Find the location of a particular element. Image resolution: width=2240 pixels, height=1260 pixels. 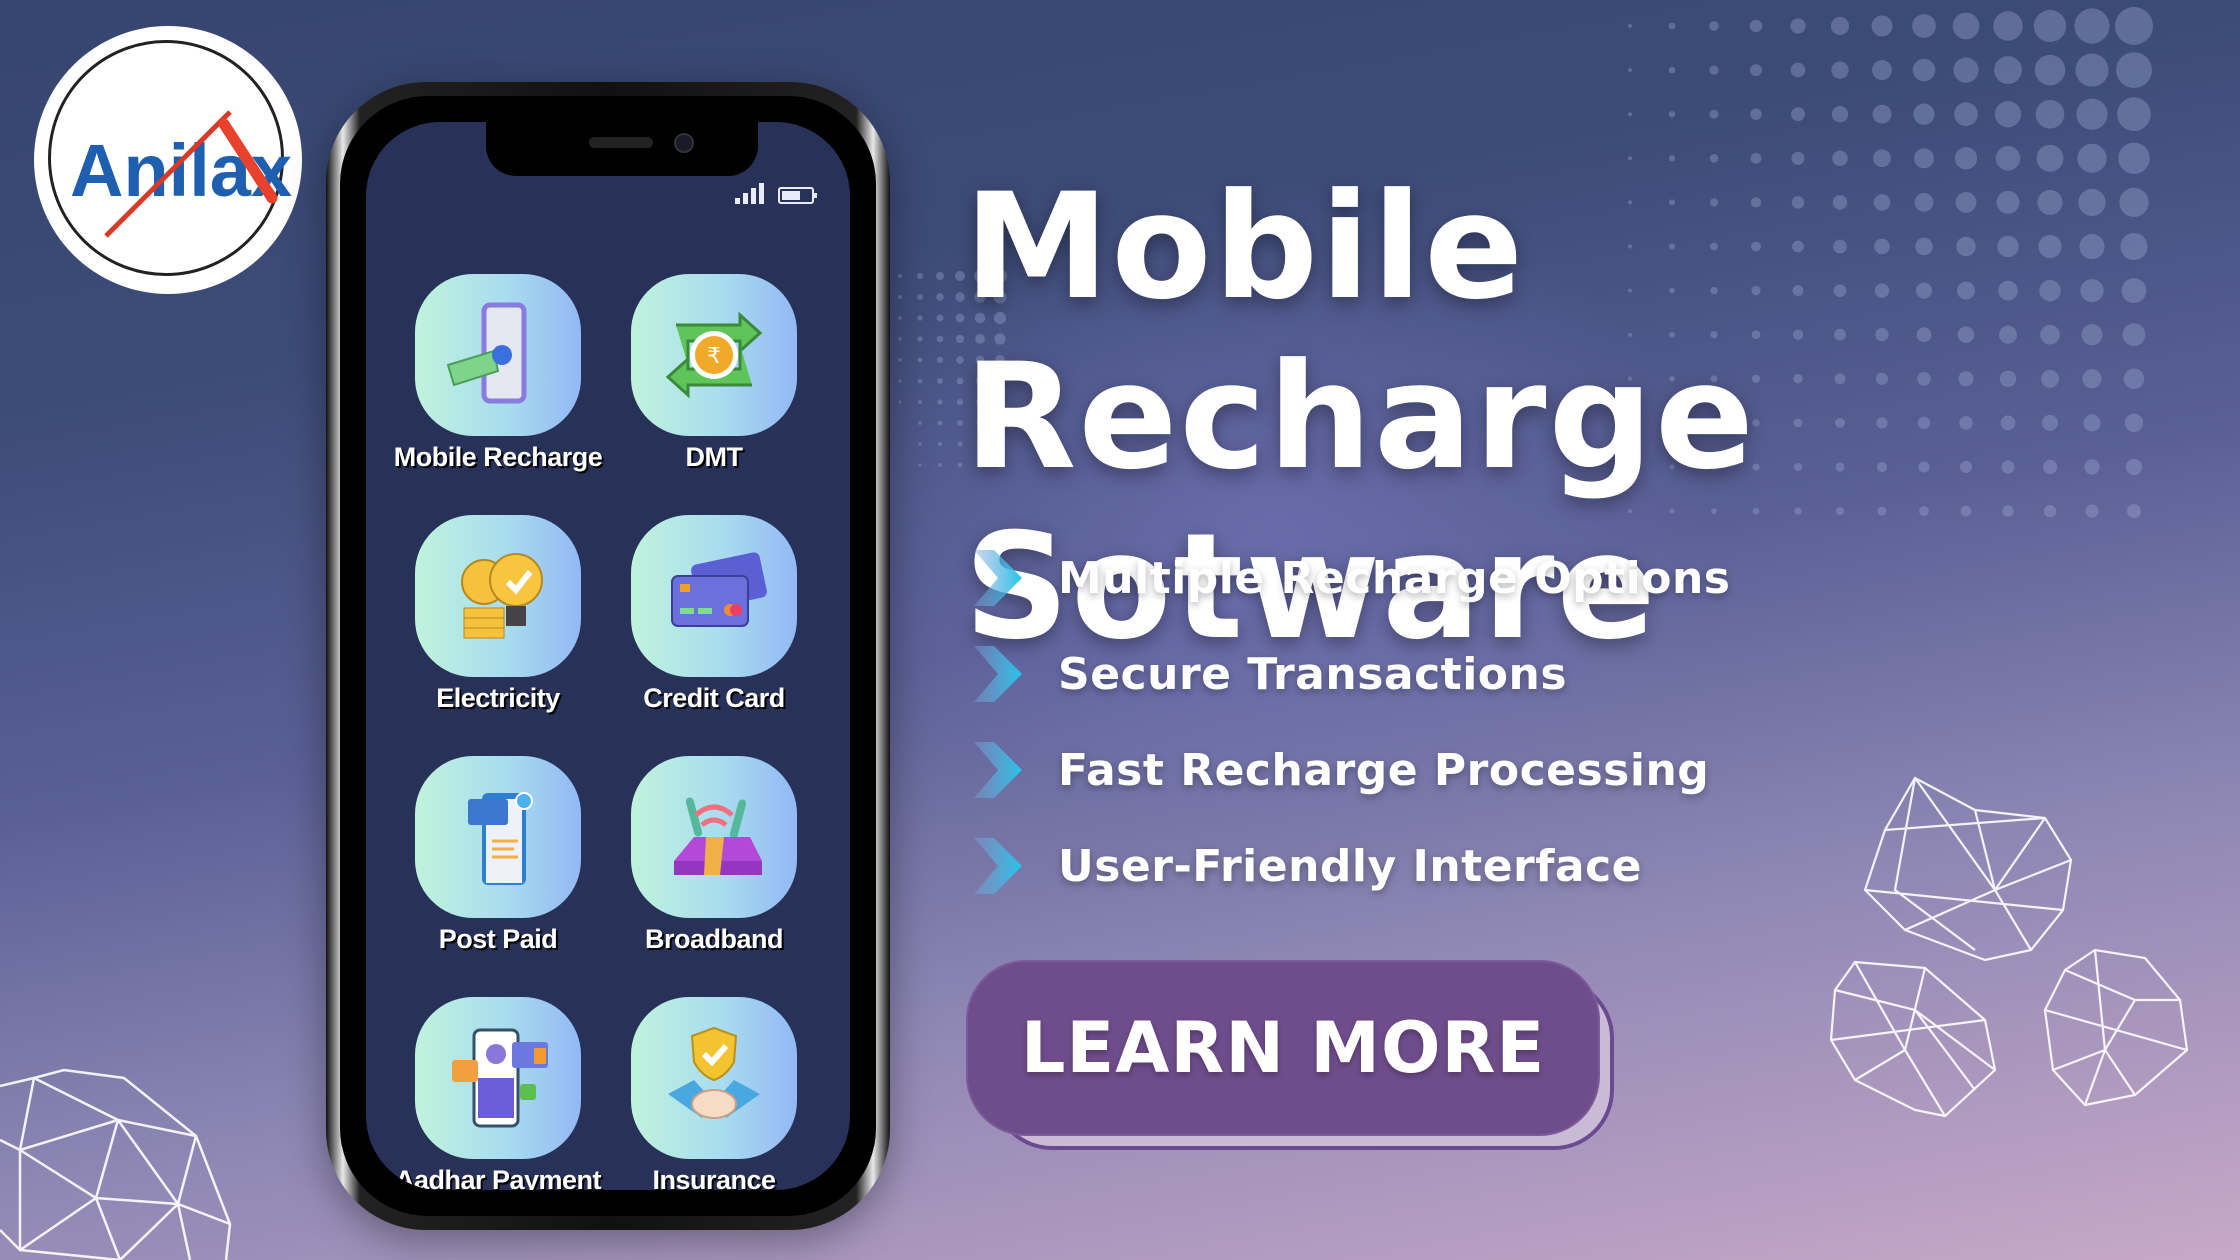

rupee-transfer-icon: ₹ is located at coordinates (714, 355).